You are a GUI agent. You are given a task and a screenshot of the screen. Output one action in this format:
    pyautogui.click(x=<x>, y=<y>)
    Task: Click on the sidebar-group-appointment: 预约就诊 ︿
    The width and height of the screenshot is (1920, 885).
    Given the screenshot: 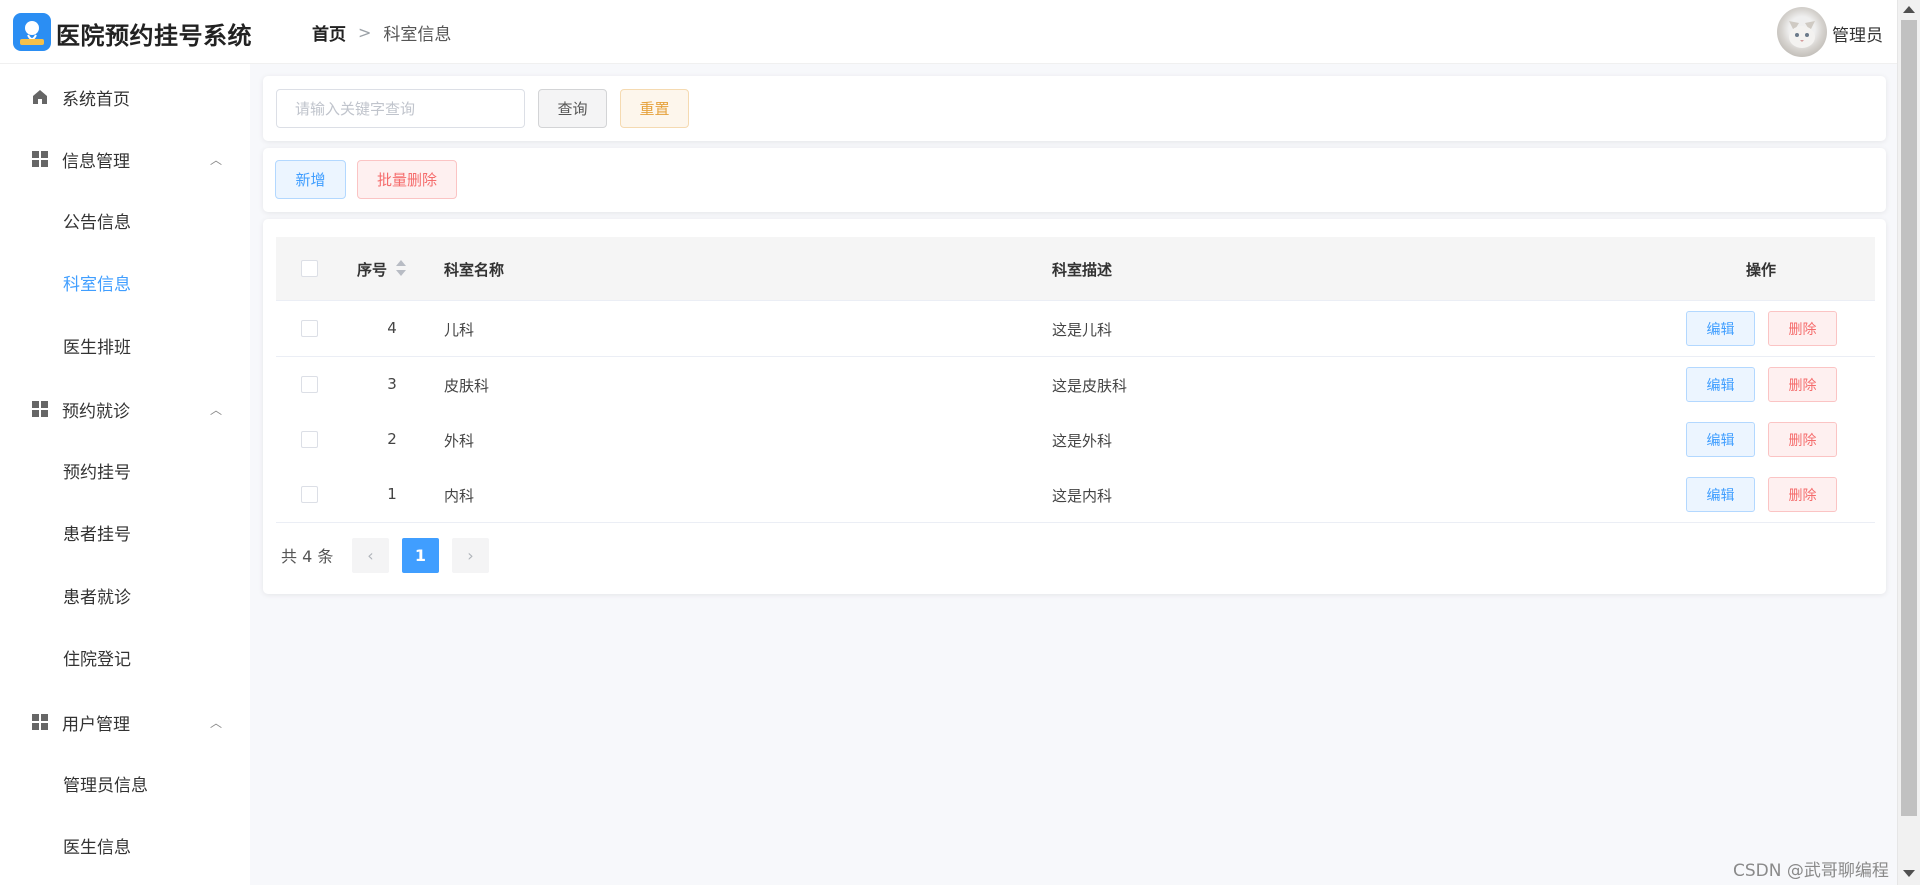 What is the action you would take?
    pyautogui.click(x=125, y=409)
    